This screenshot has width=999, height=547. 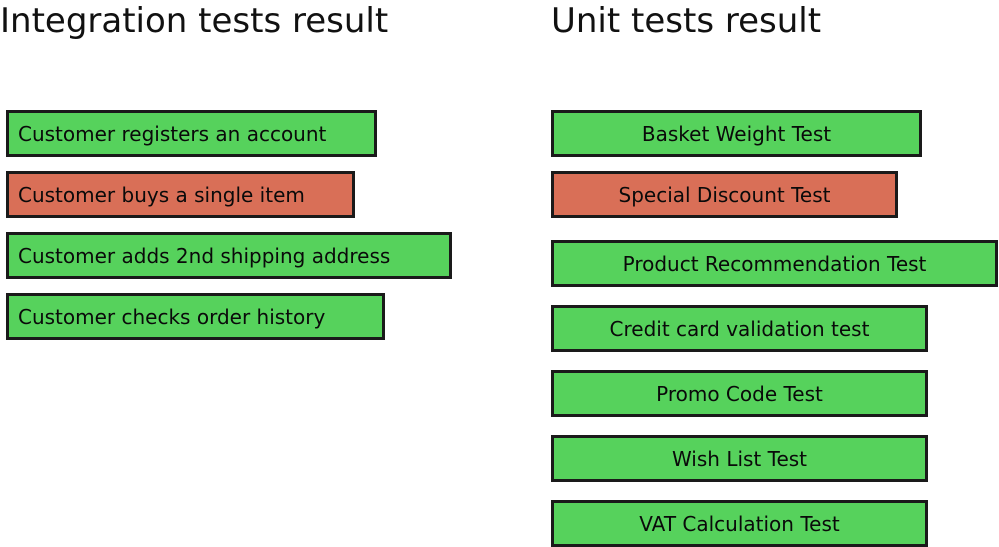 I want to click on test-result-label: Basket Weight Test, so click(x=736, y=133).